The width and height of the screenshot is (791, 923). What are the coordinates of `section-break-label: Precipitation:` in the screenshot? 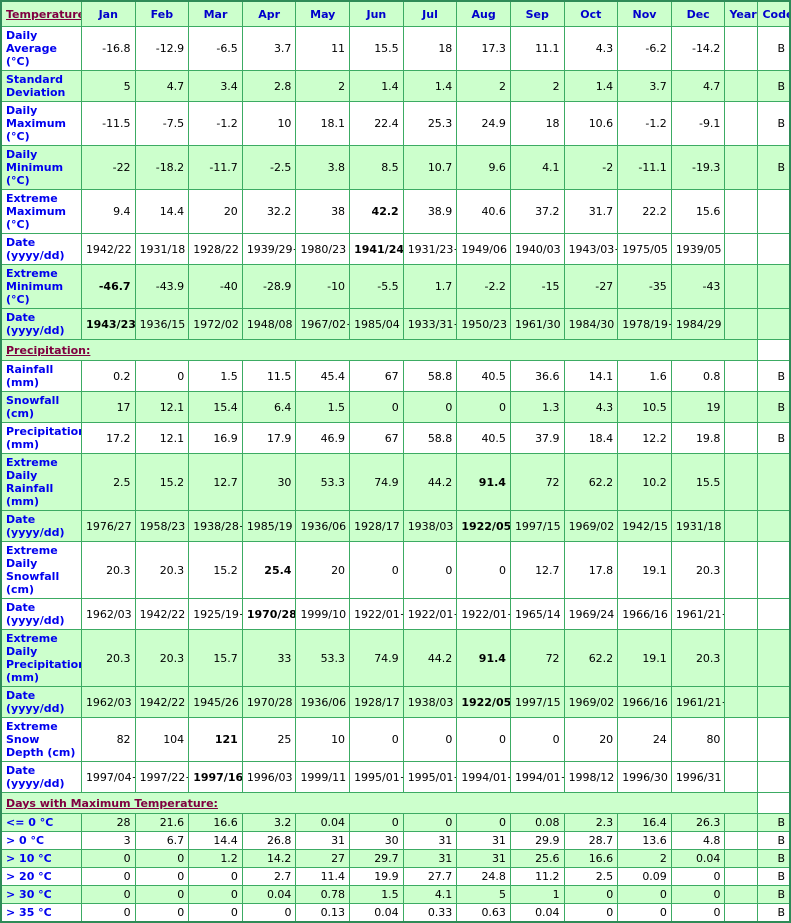 It's located at (379, 350).